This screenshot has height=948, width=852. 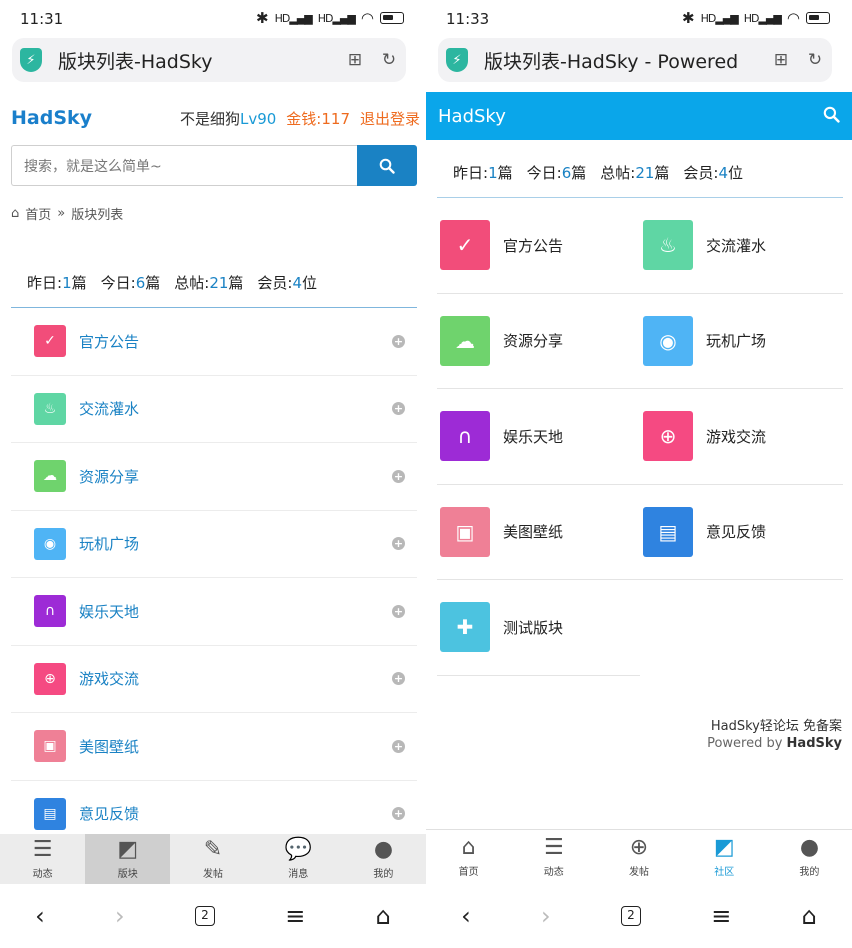 What do you see at coordinates (214, 477) in the screenshot?
I see `board-item: ☁ 资源分享 +` at bounding box center [214, 477].